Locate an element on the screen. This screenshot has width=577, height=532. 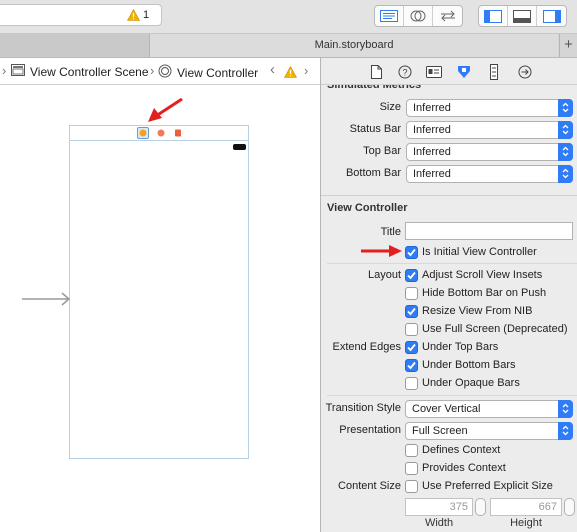
scene-dock is located at coordinates (159, 133).